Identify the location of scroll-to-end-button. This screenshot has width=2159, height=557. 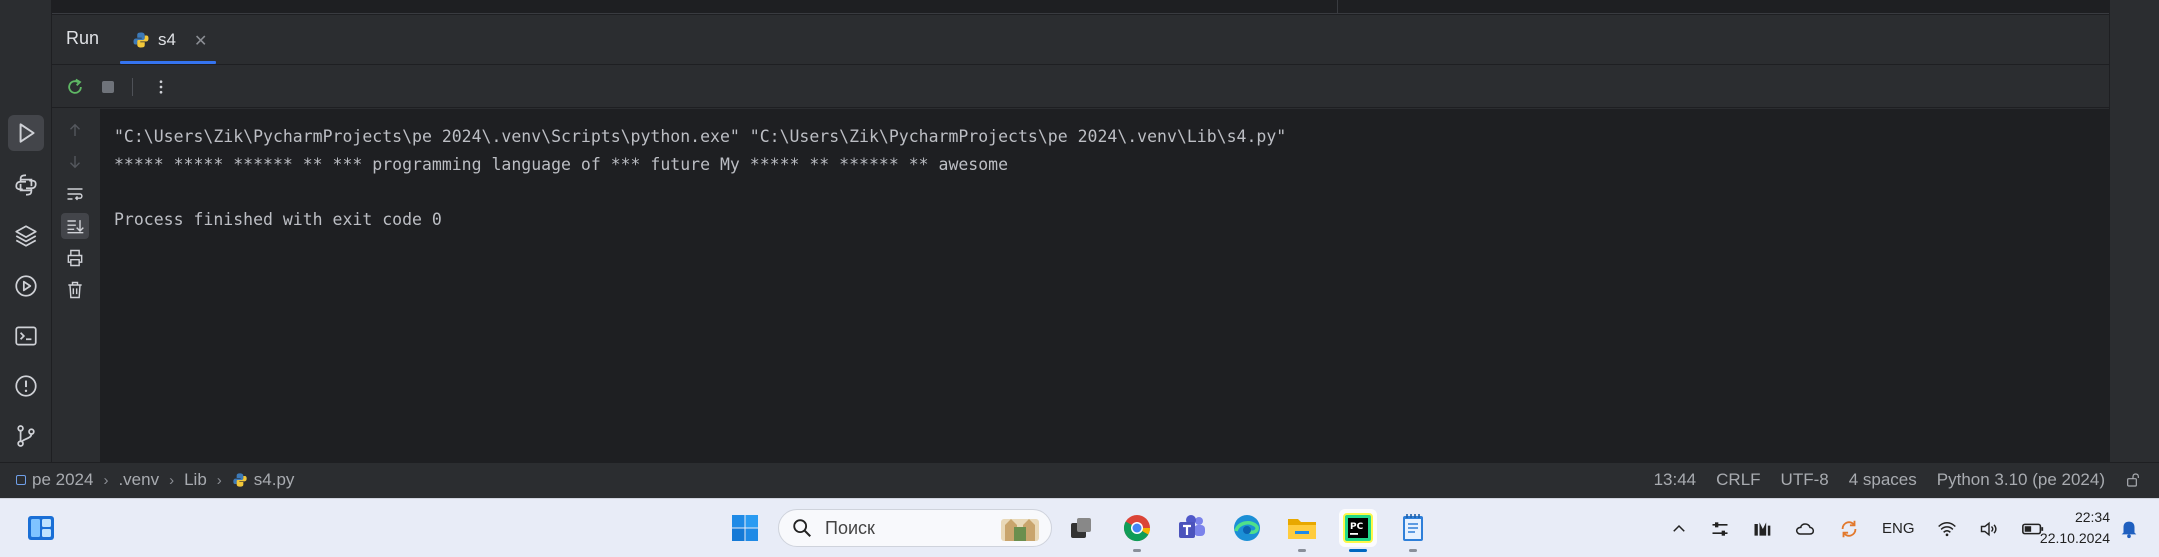
(75, 226).